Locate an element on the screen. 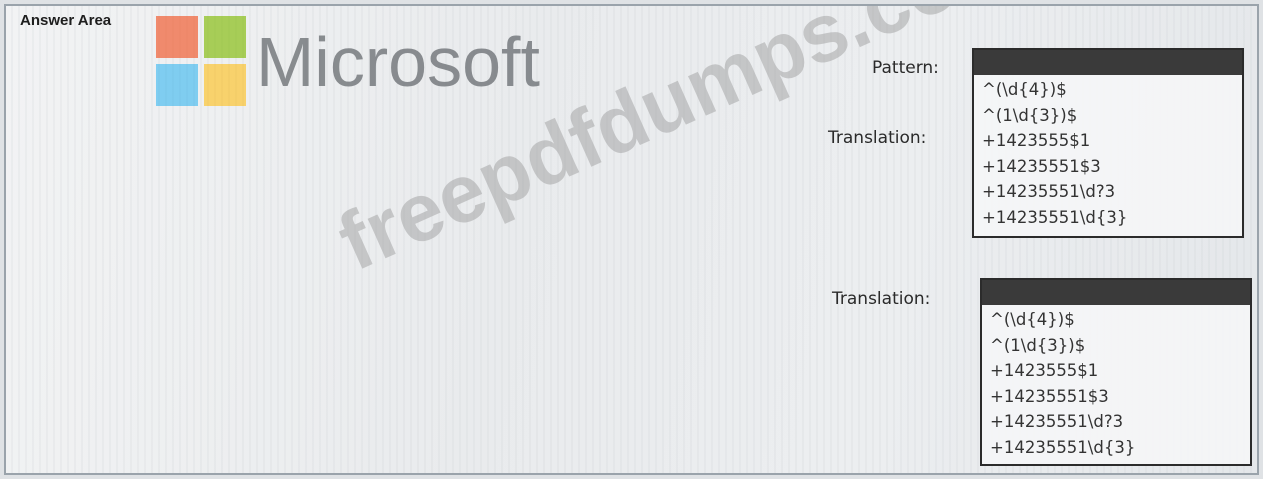 The height and width of the screenshot is (479, 1263). translation-option: +1423555$1 is located at coordinates (1120, 371).